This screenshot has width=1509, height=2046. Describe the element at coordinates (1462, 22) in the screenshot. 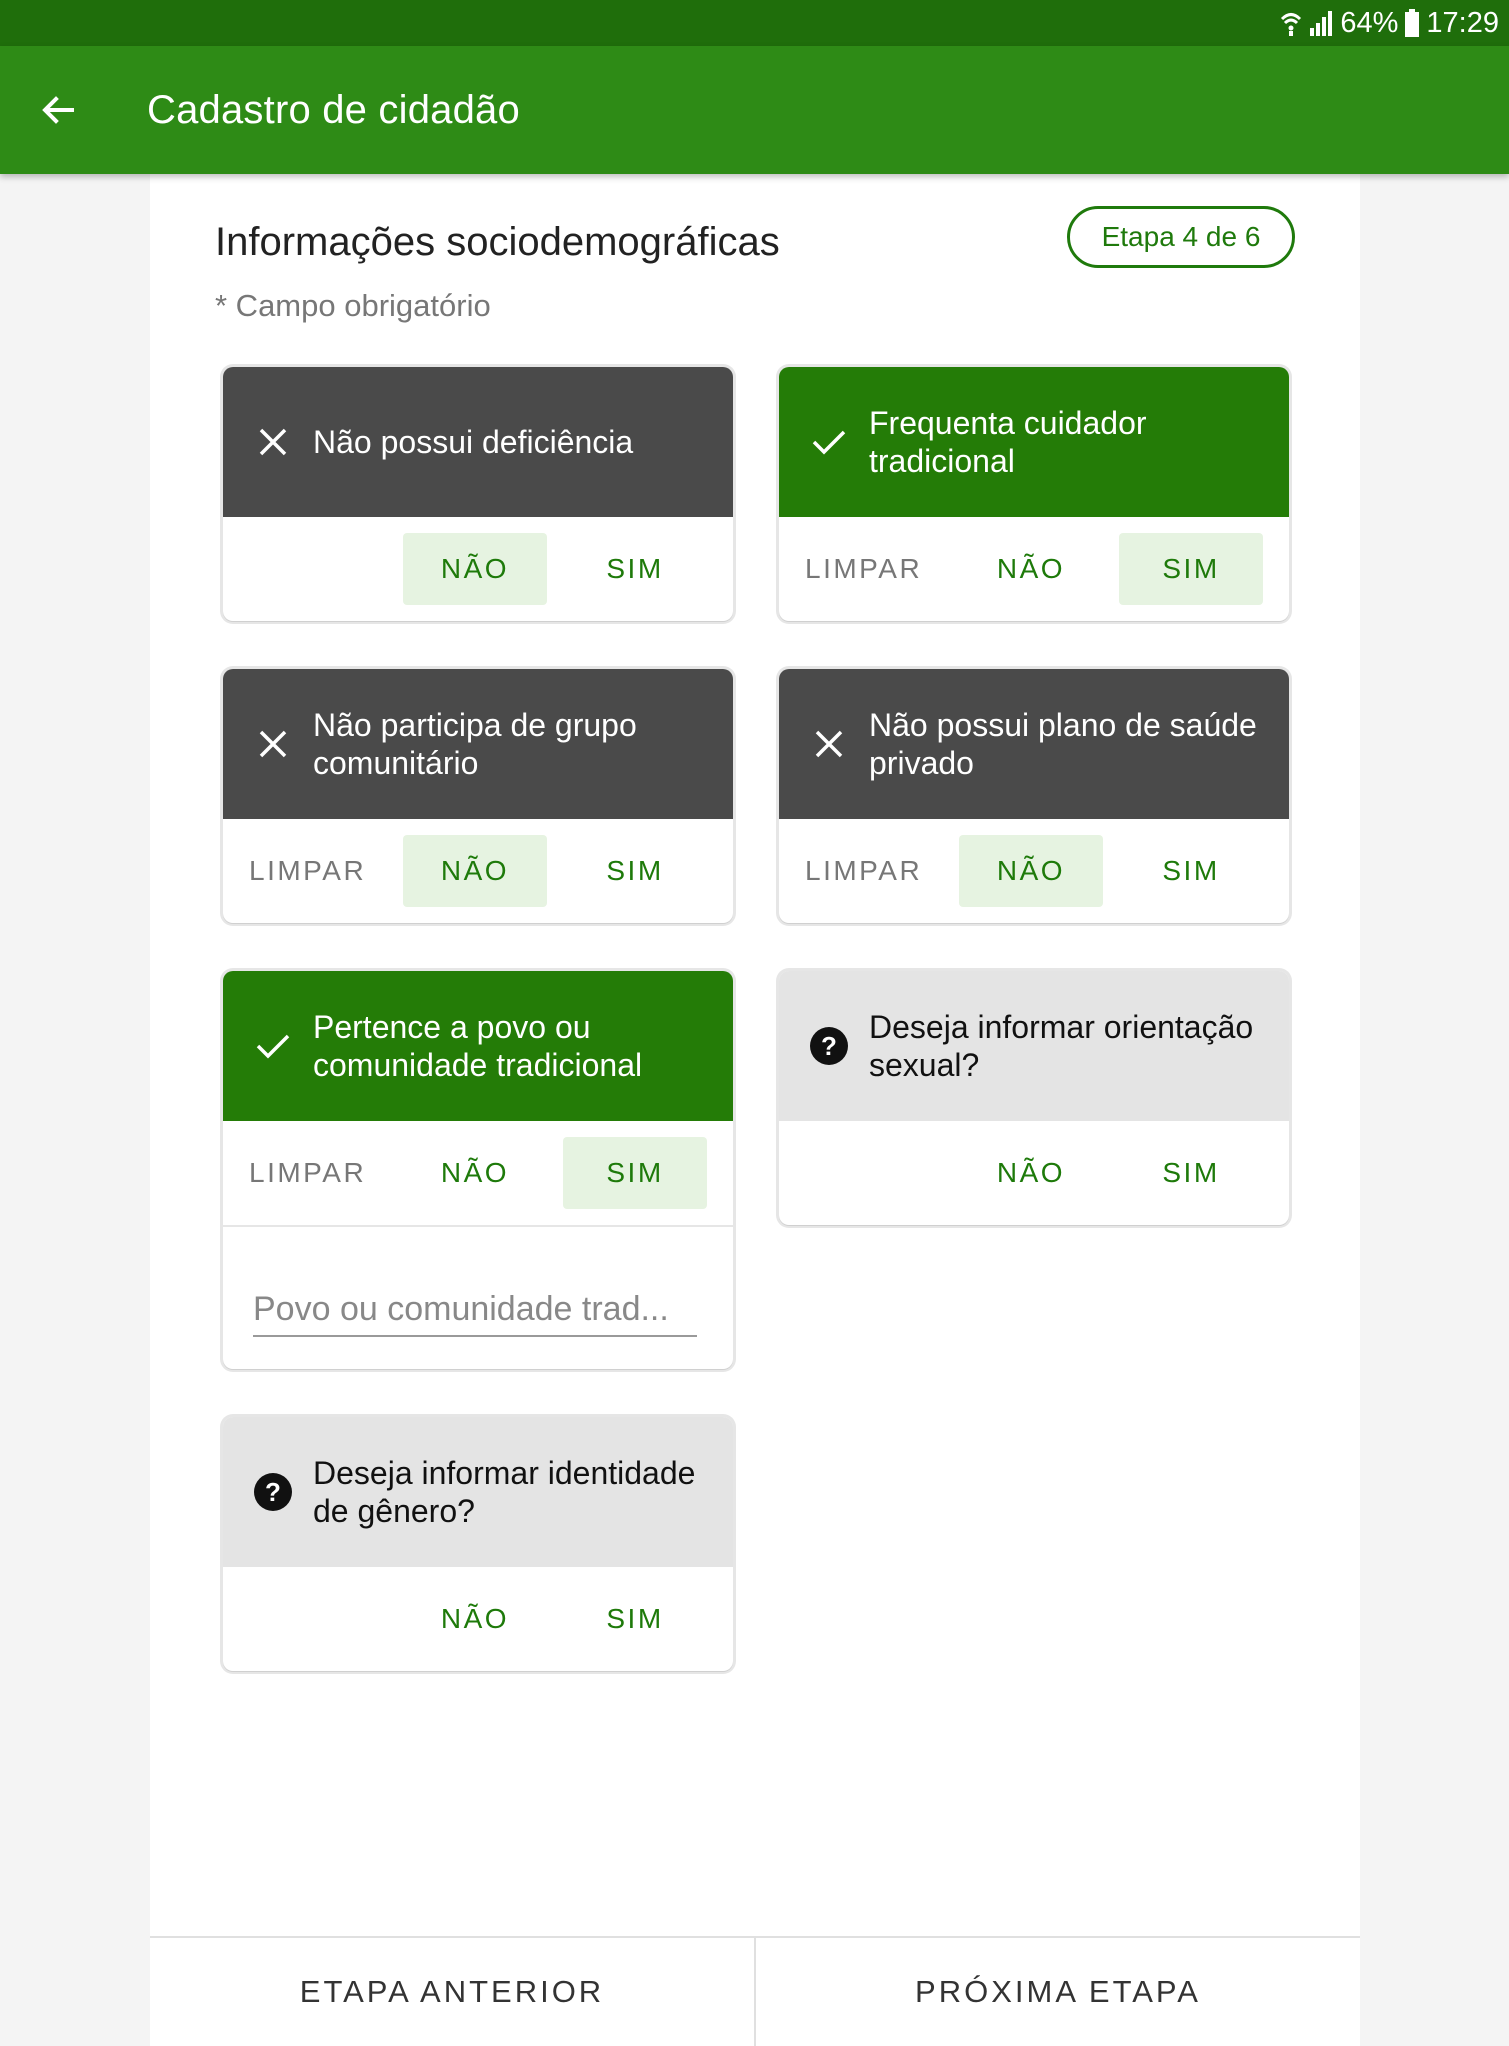

I see `clock: 17:29` at that location.